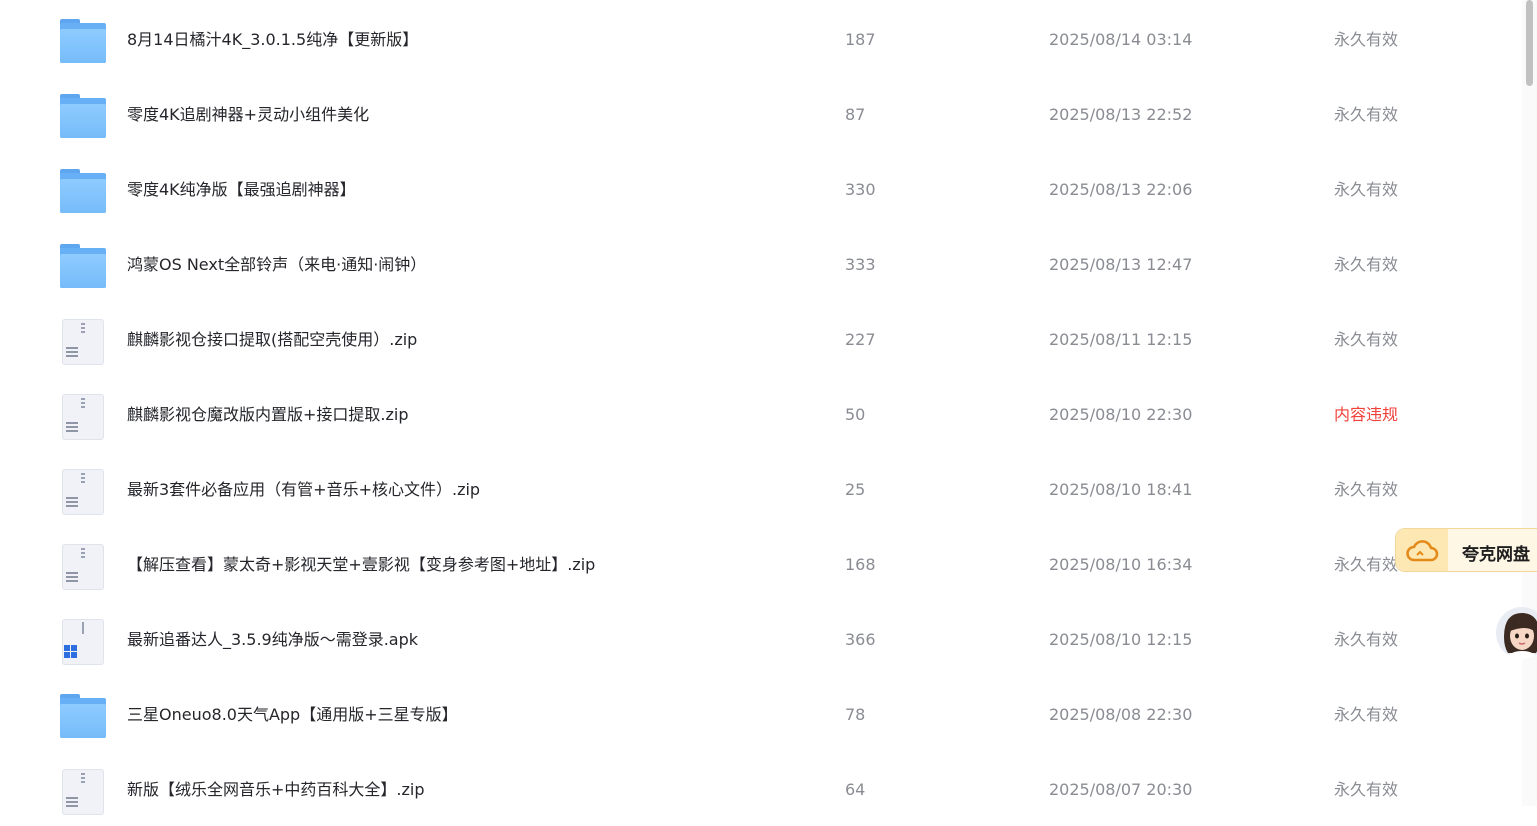 This screenshot has width=1537, height=826. Describe the element at coordinates (303, 490) in the screenshot. I see `file-name: 最新3套件必备应用（有管+音乐+核心文件）.zip` at that location.